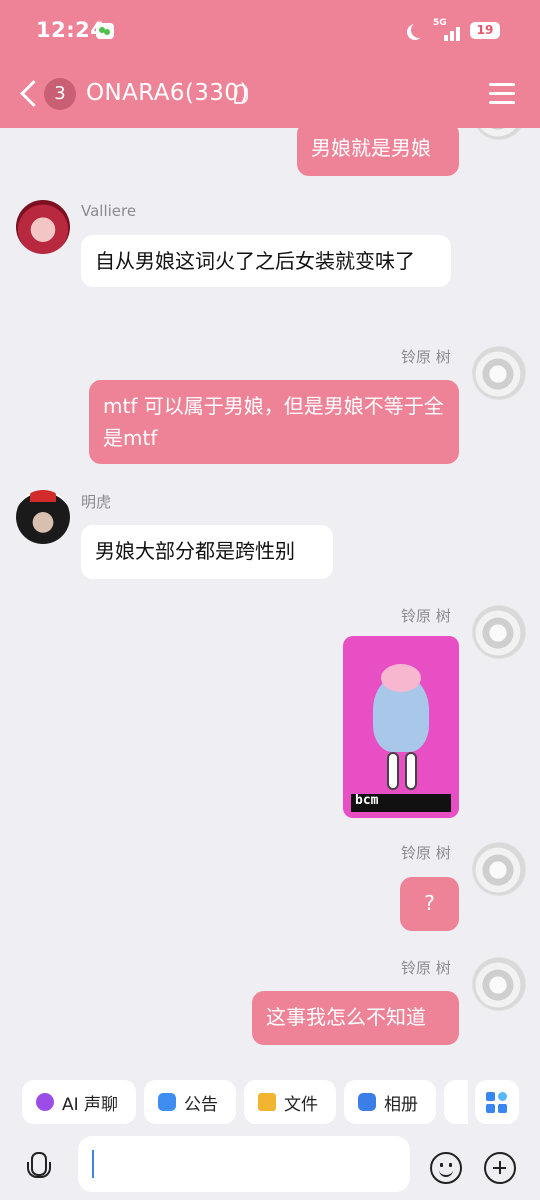  Describe the element at coordinates (241, 94) in the screenshot. I see `earpiece-mode-icon` at that location.